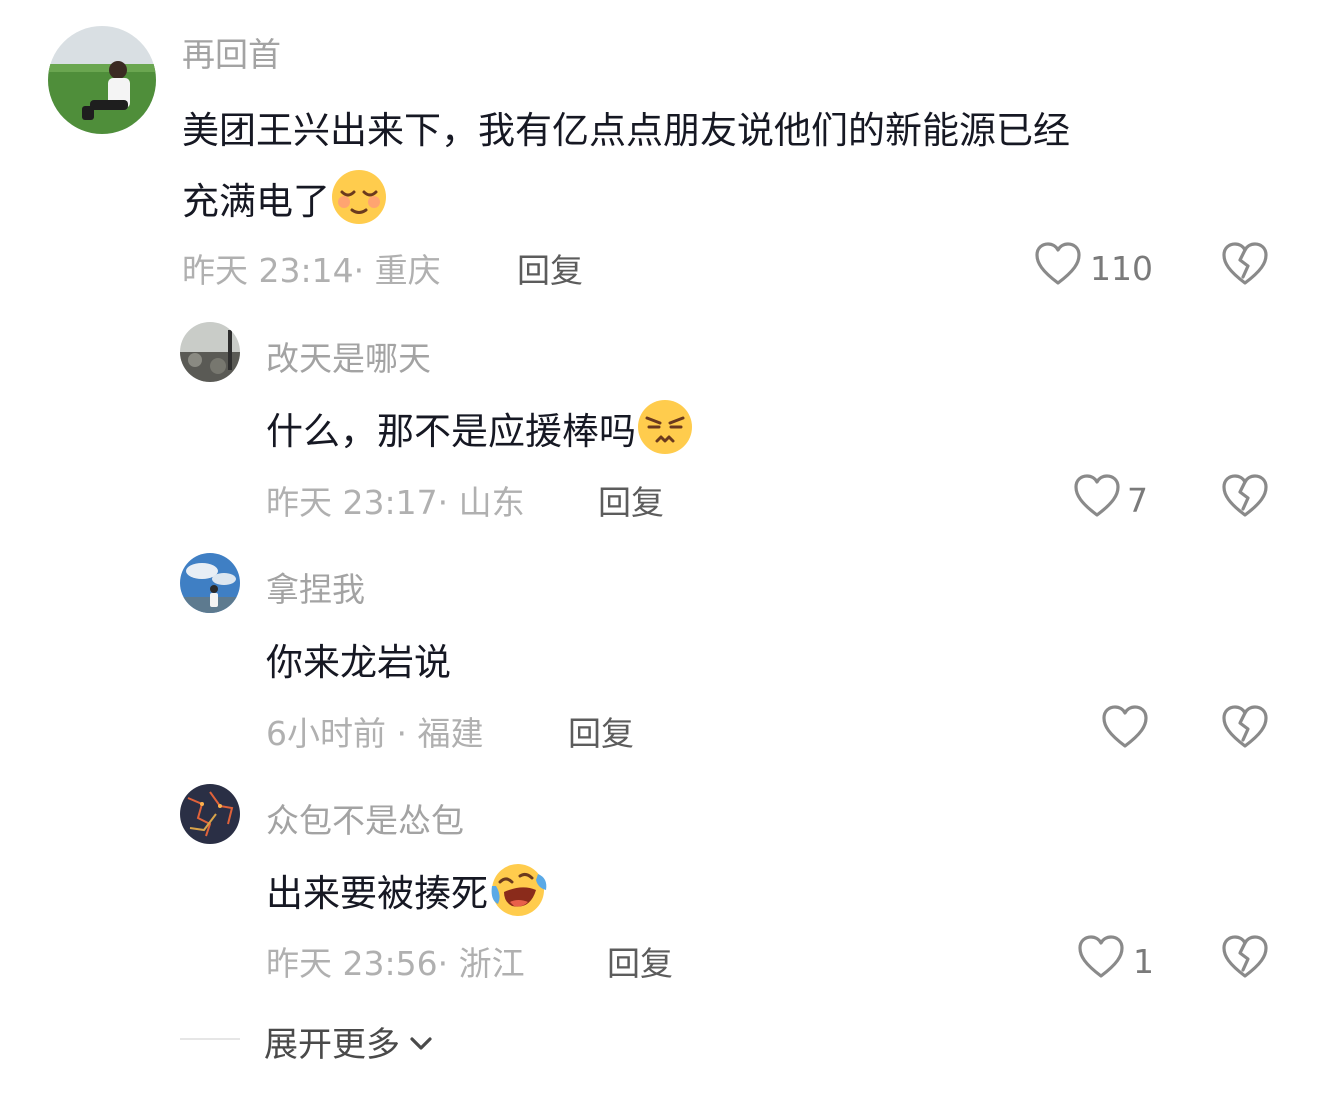 The height and width of the screenshot is (1107, 1320). Describe the element at coordinates (518, 893) in the screenshot. I see `crying-laughing-emoji` at that location.